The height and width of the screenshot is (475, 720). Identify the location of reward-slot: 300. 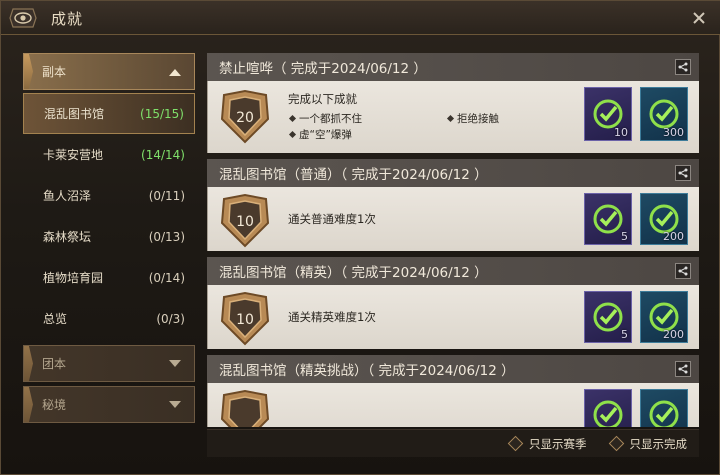
(664, 114).